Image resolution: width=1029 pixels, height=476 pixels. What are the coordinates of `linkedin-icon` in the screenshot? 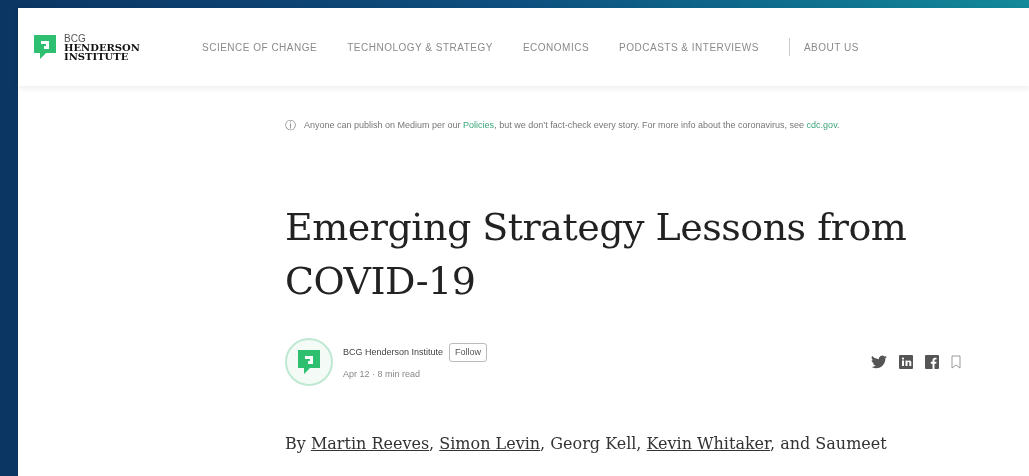 It's located at (906, 362).